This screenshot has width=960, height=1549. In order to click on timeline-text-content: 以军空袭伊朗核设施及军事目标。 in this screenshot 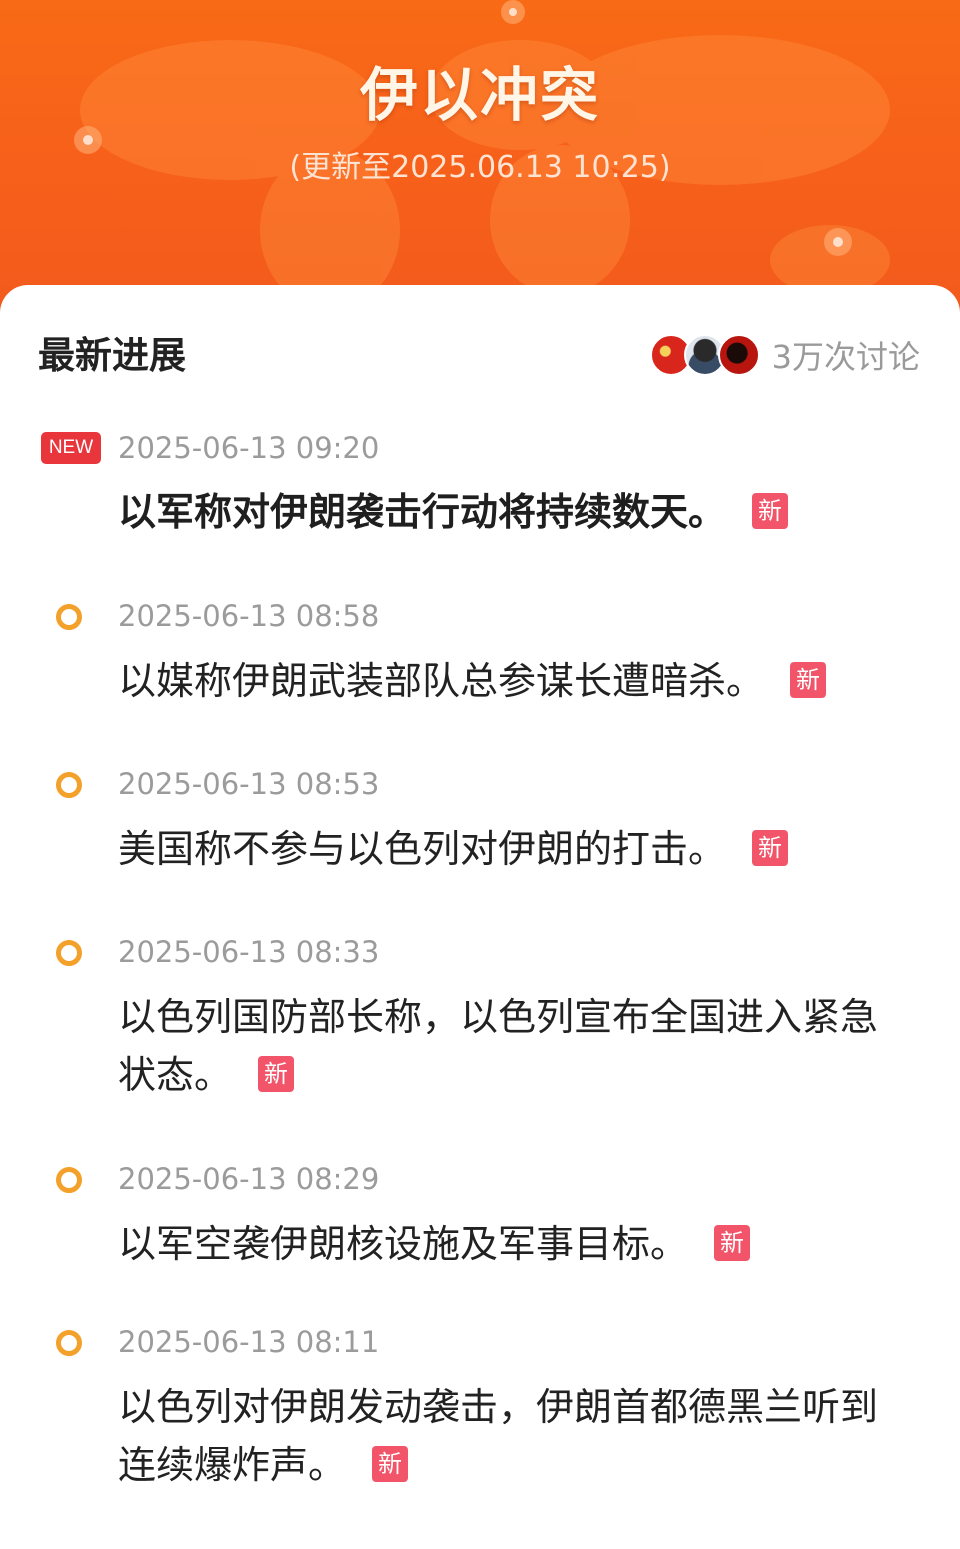, I will do `click(403, 1244)`.